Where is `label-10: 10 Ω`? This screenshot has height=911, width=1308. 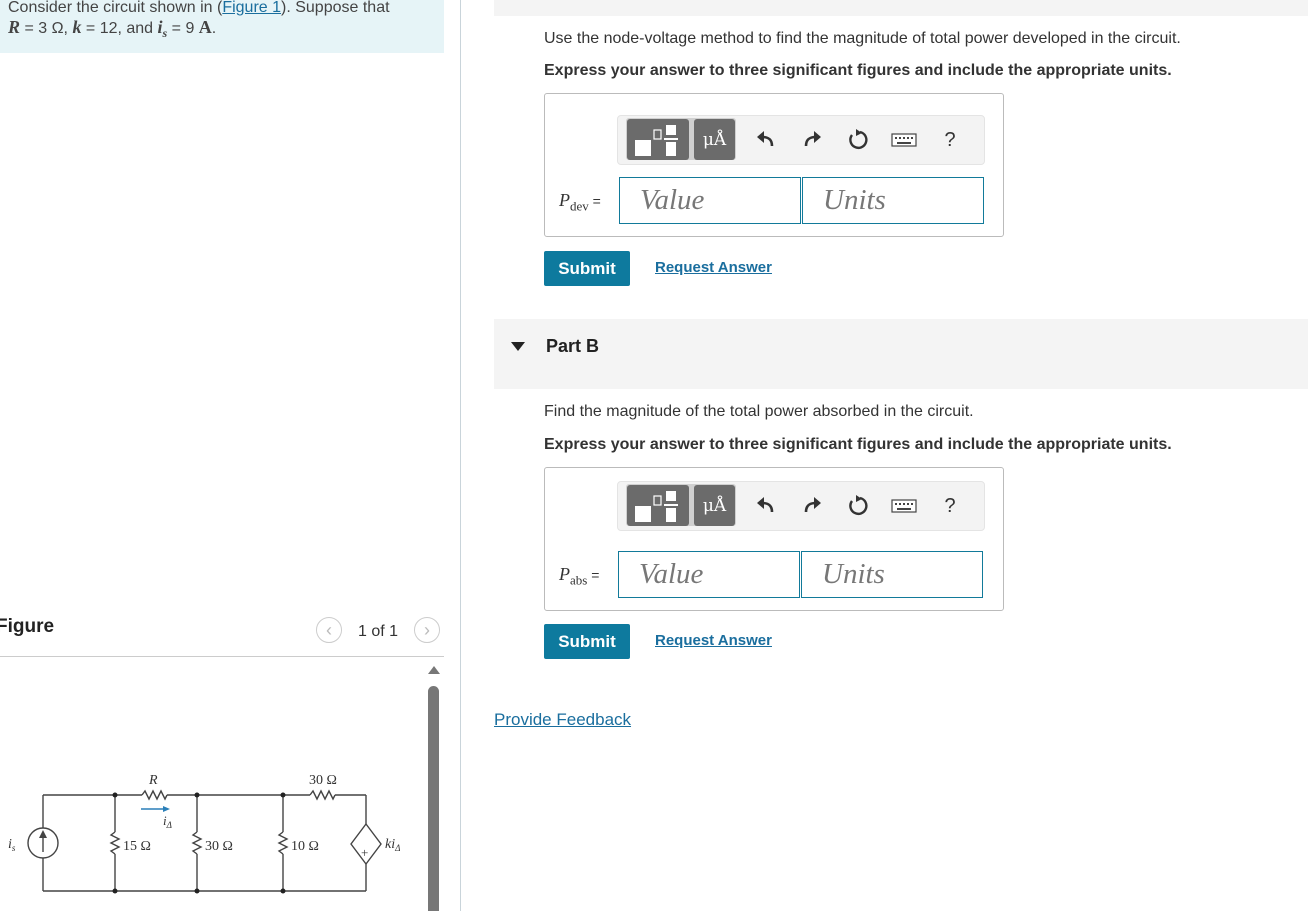
label-10: 10 Ω is located at coordinates (305, 846).